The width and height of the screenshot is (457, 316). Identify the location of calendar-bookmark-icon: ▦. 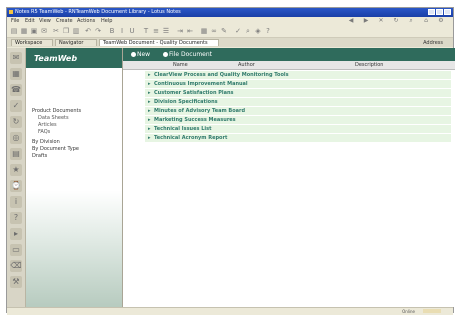
(16, 74).